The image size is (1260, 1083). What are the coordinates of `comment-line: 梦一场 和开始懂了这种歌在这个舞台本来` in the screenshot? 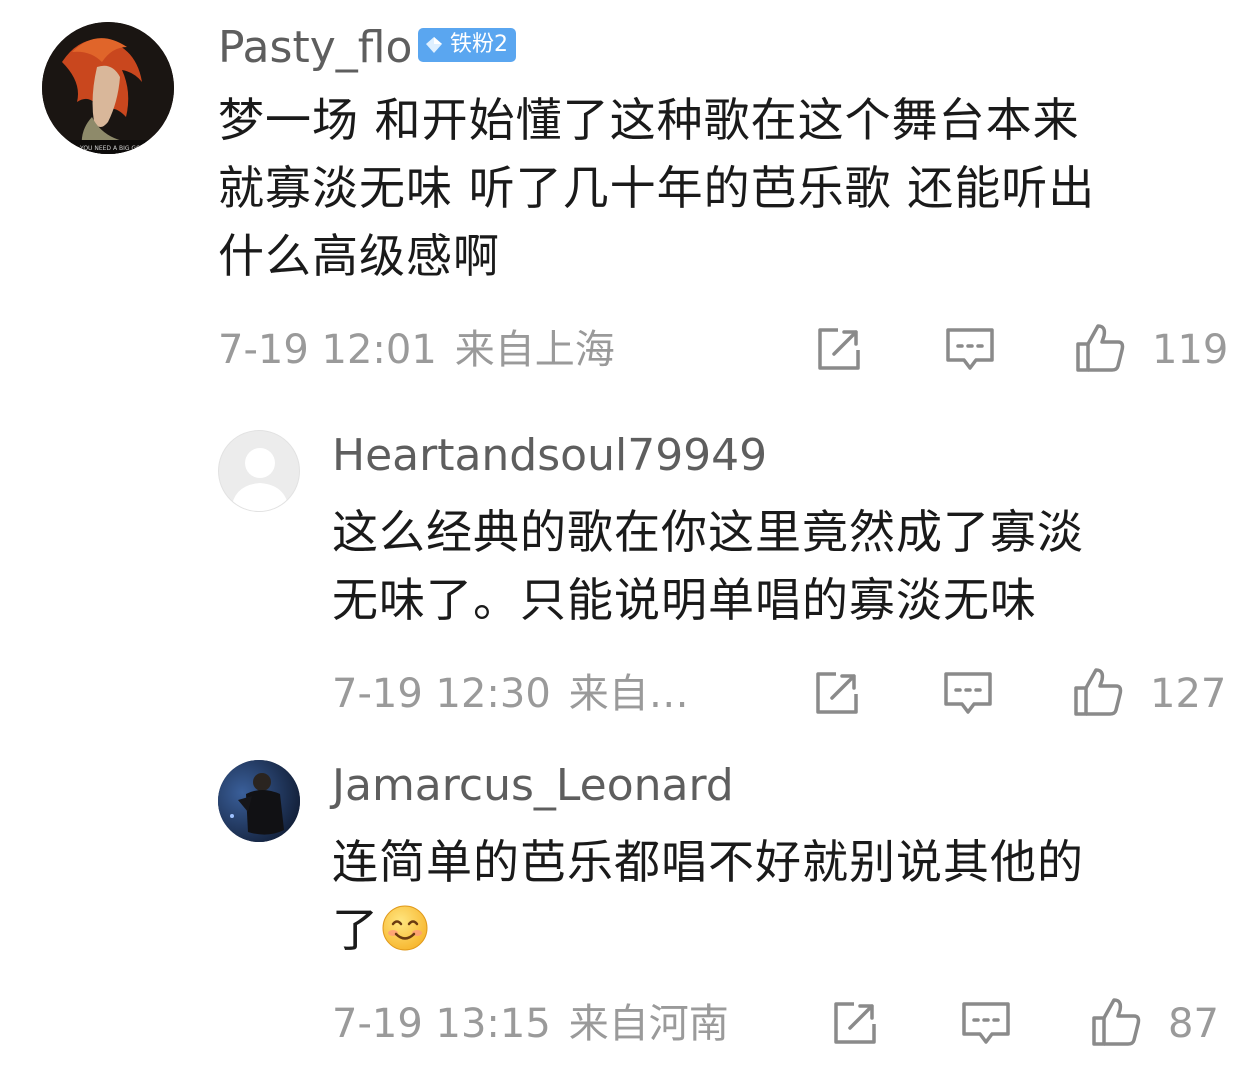 It's located at (649, 120).